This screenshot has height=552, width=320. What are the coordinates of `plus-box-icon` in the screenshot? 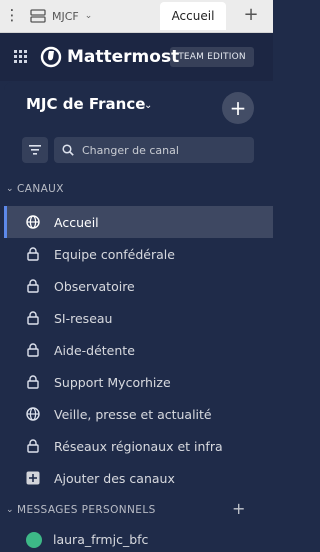 It's located at (33, 478).